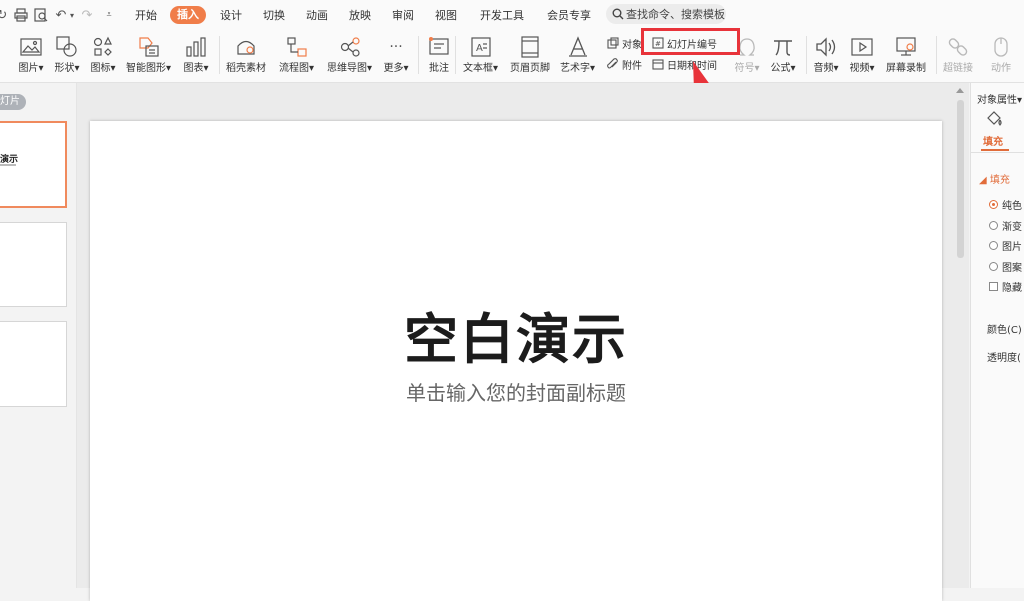 The width and height of the screenshot is (1024, 601). Describe the element at coordinates (1005, 245) in the screenshot. I see `fill-option-picture: 图片` at that location.